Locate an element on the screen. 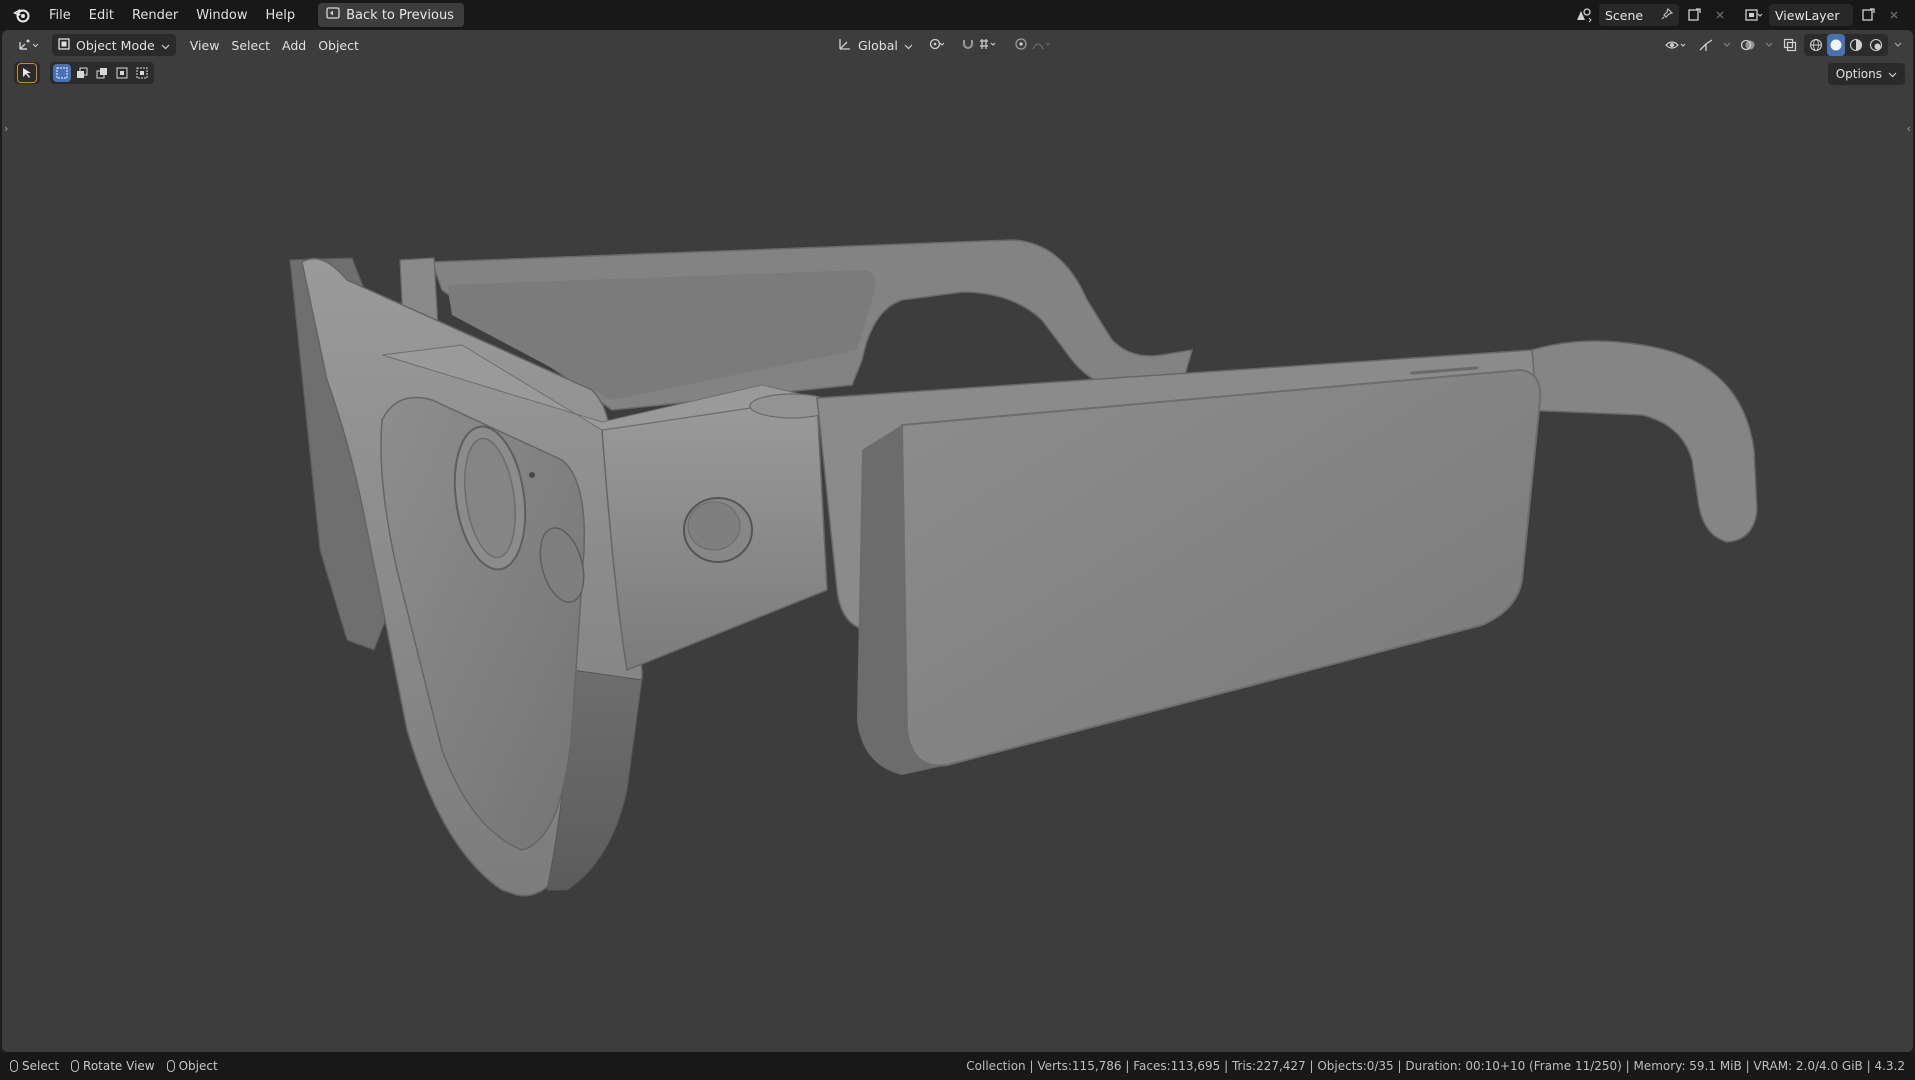 The image size is (1915, 1080). status-hint-object: Object is located at coordinates (192, 1066).